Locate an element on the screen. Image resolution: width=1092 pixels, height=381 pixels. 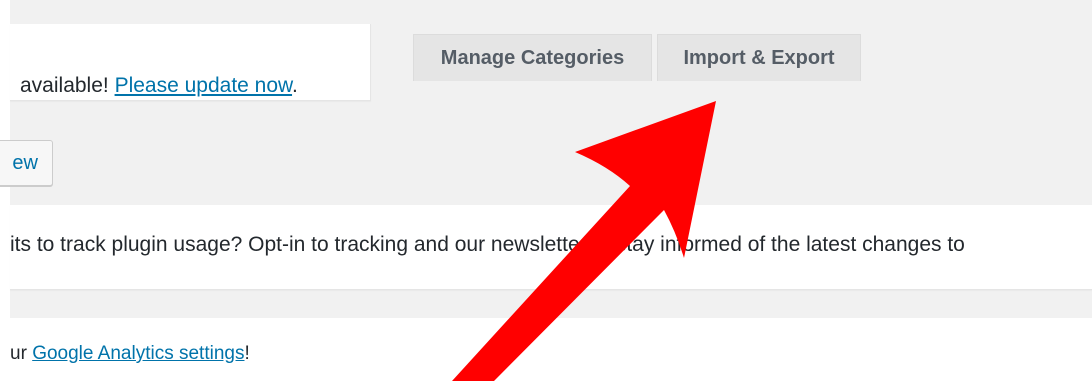
preview-button-label: ew is located at coordinates (25, 162).